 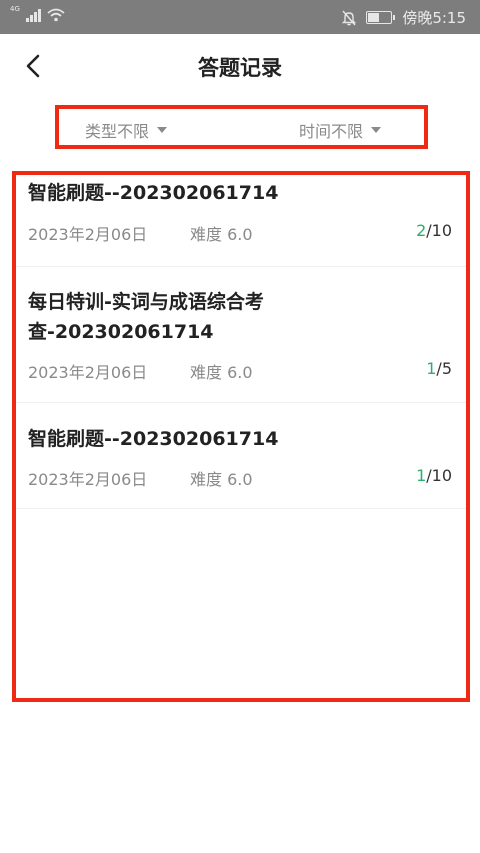 I want to click on record-title-line: 每日特训-实词与成语综合考, so click(x=146, y=302).